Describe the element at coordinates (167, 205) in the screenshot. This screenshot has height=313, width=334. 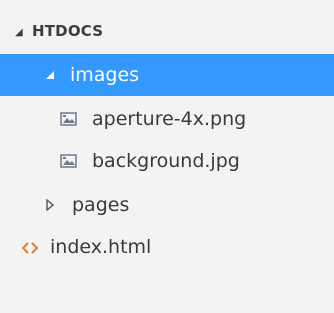
I see `tree-item-pages-folder: pages` at that location.